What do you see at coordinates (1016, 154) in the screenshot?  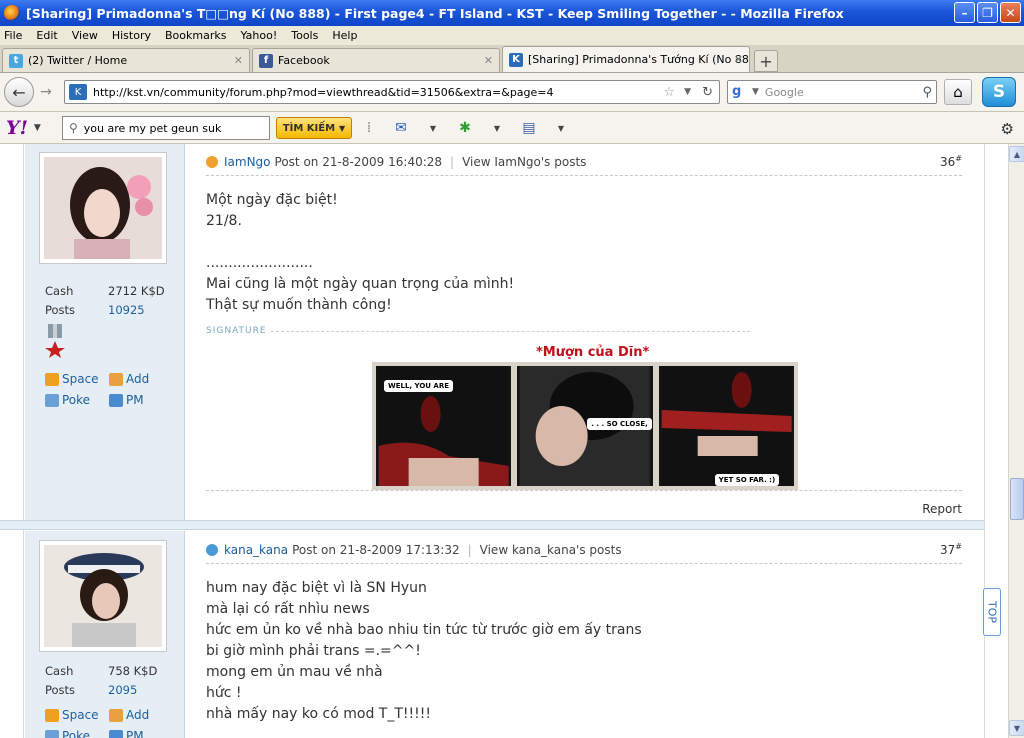 I see `scroll-up-icon: ▲` at bounding box center [1016, 154].